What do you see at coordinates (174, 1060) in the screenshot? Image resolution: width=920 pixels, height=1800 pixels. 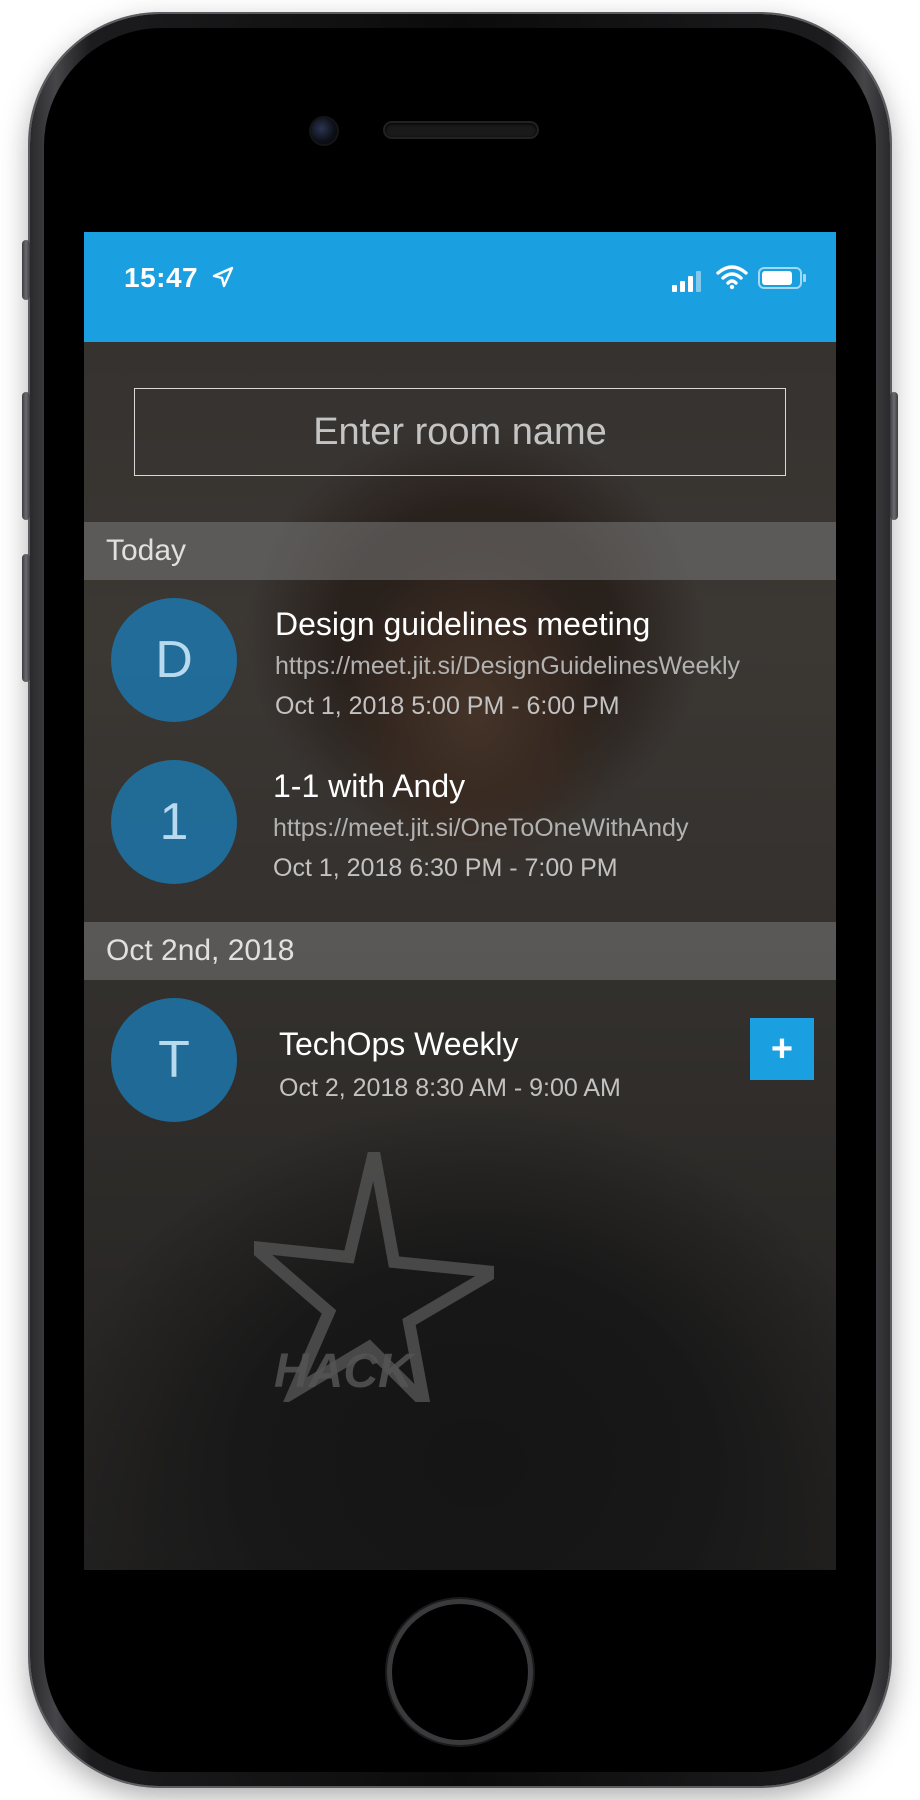 I see `event-avatar: T` at bounding box center [174, 1060].